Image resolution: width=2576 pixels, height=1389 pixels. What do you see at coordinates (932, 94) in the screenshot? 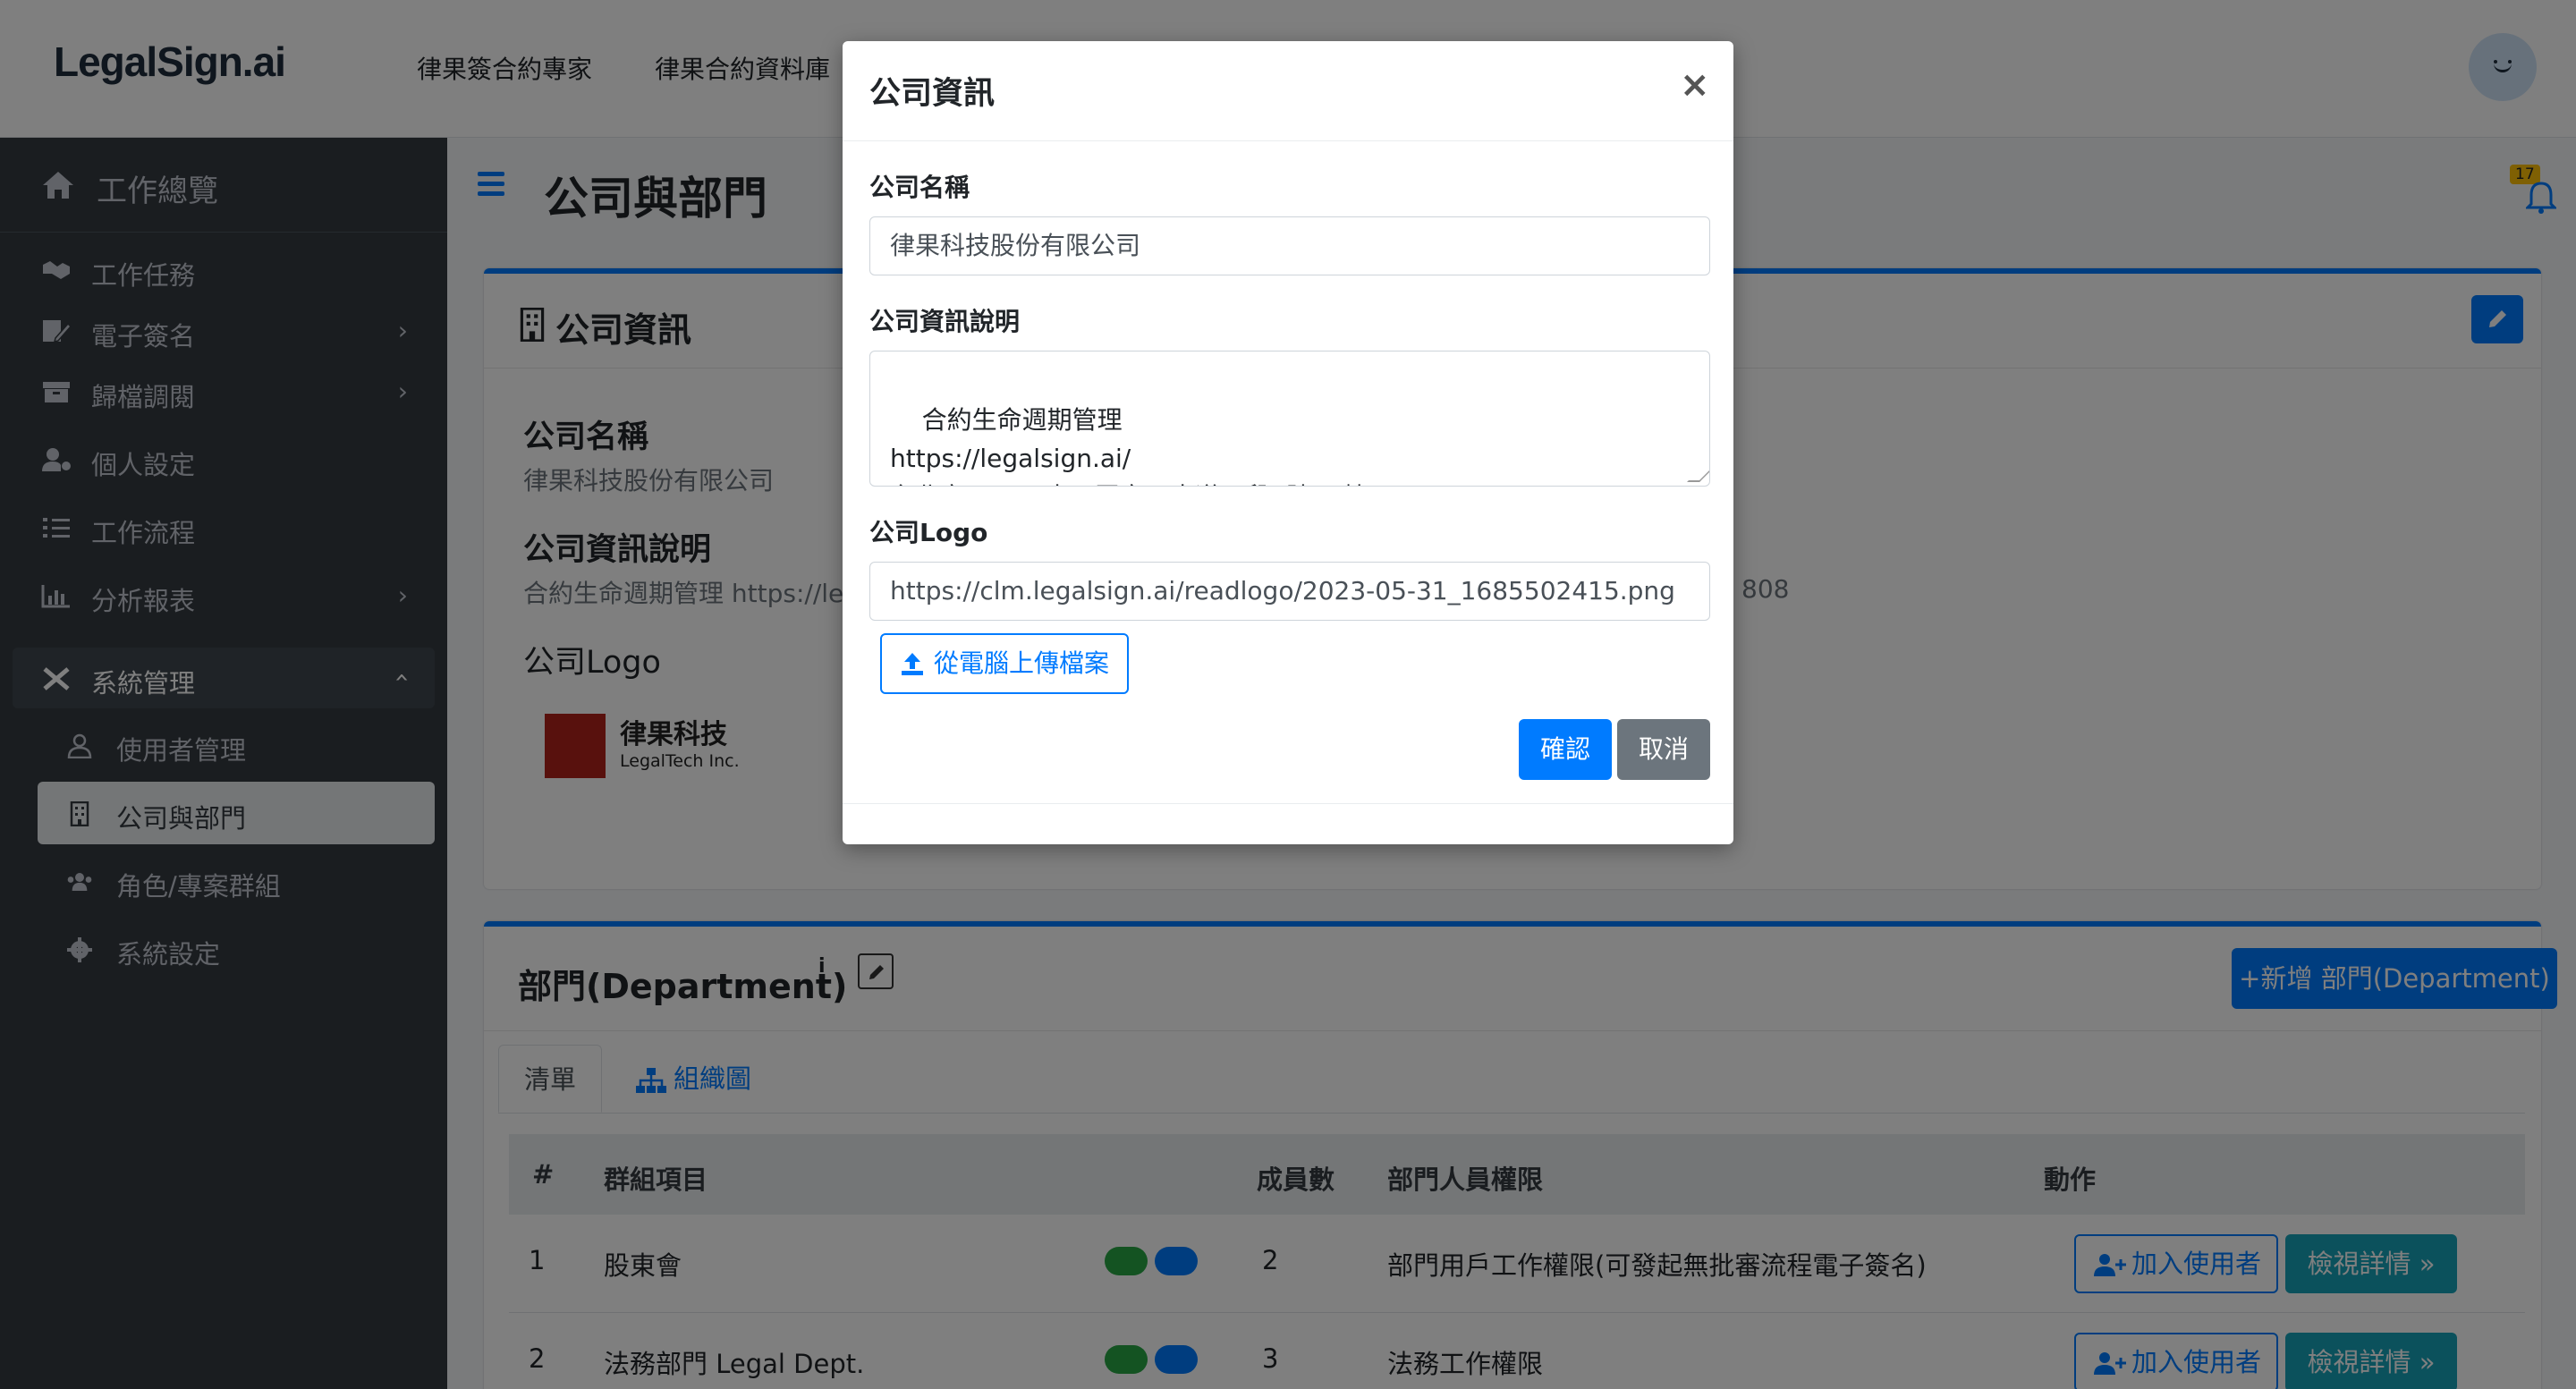
I see `modal-title: 公司資訊` at bounding box center [932, 94].